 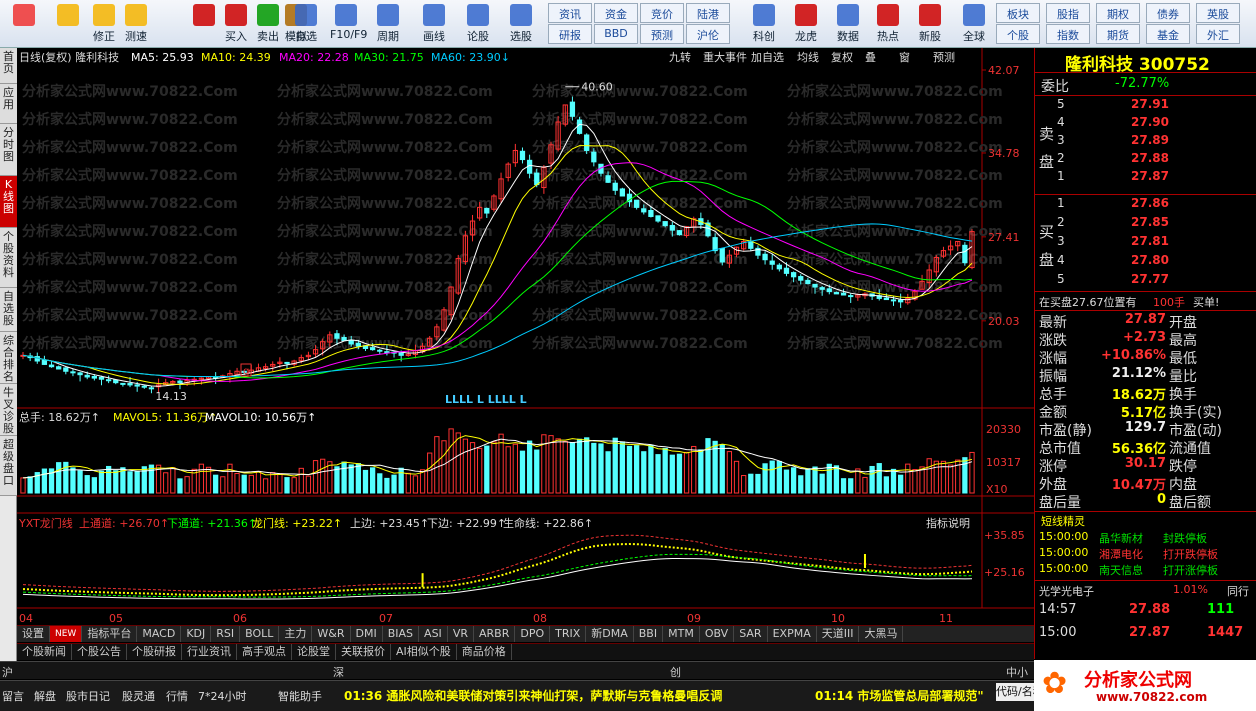 What do you see at coordinates (717, 634) in the screenshot?
I see `indicator-tab-19: OBV` at bounding box center [717, 634].